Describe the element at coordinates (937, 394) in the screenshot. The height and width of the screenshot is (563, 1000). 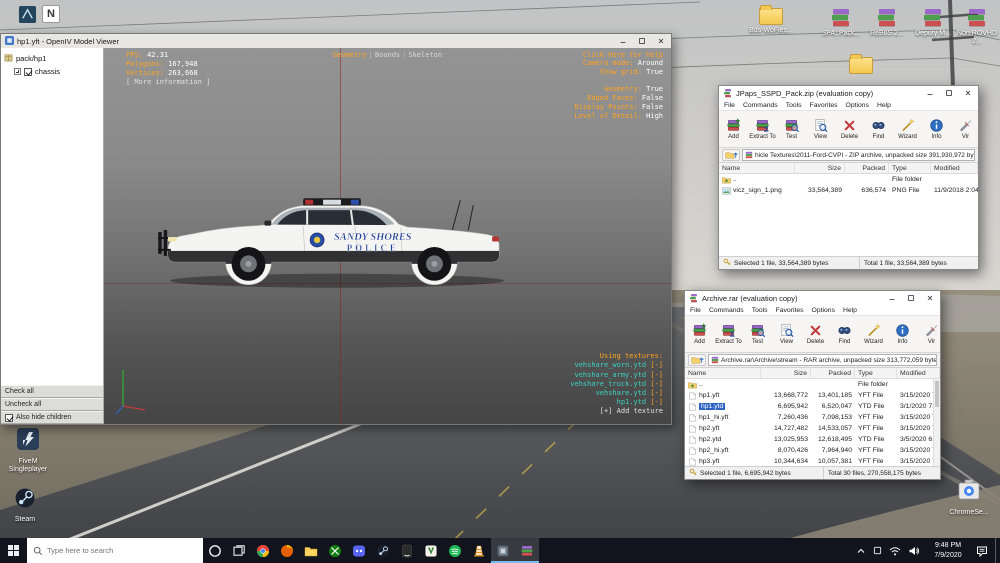
I see `scrollbar-thumb` at that location.